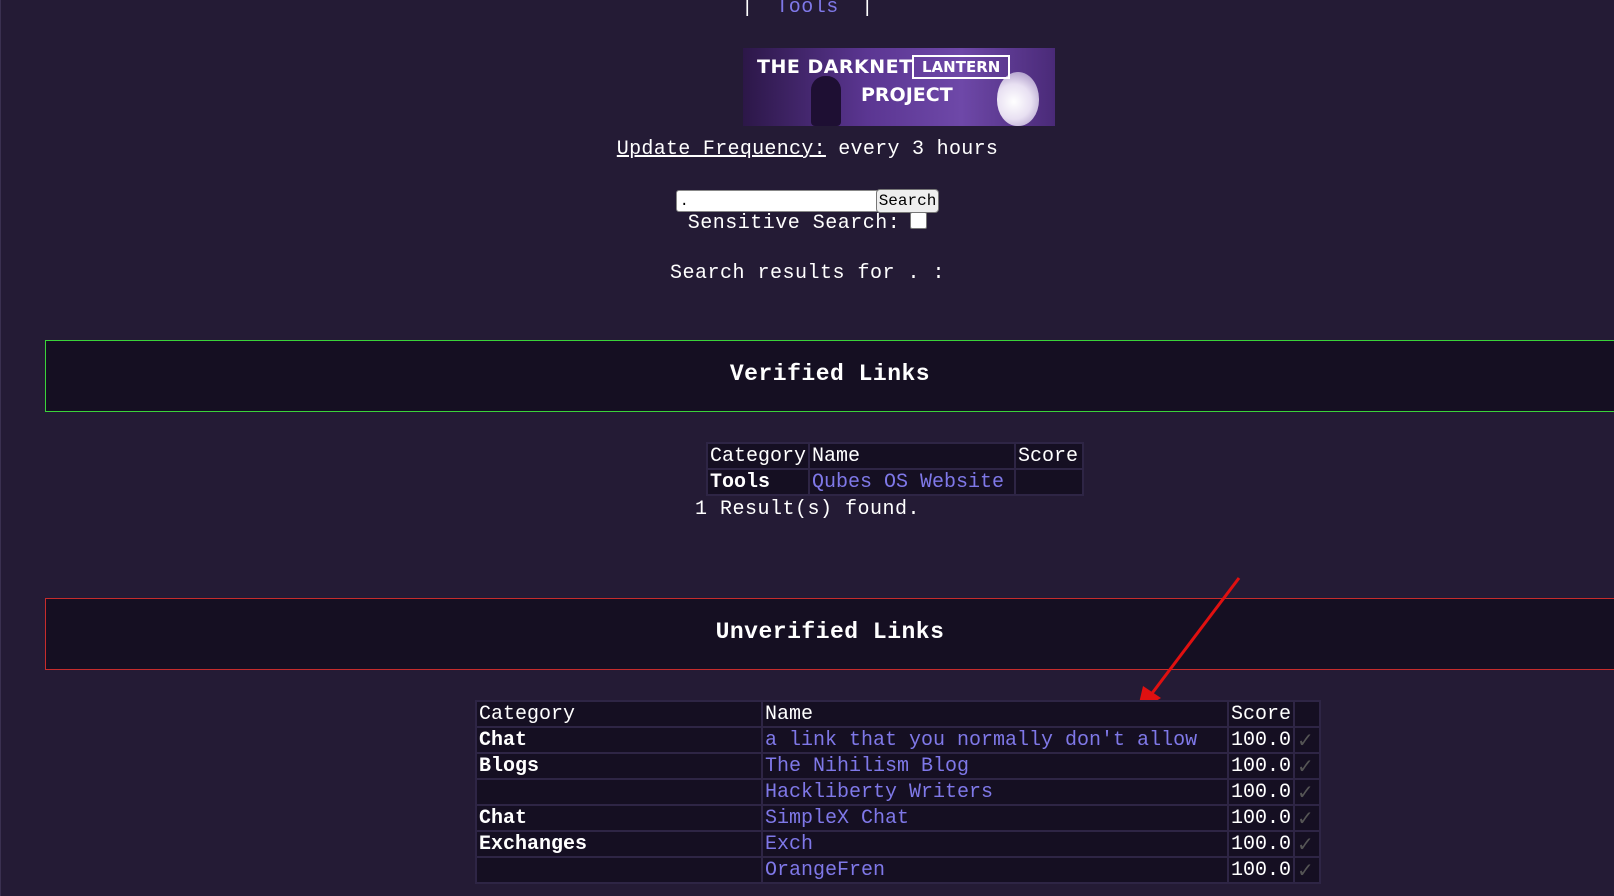  I want to click on table-row: OrangeFren 100.0 ✓, so click(898, 870).